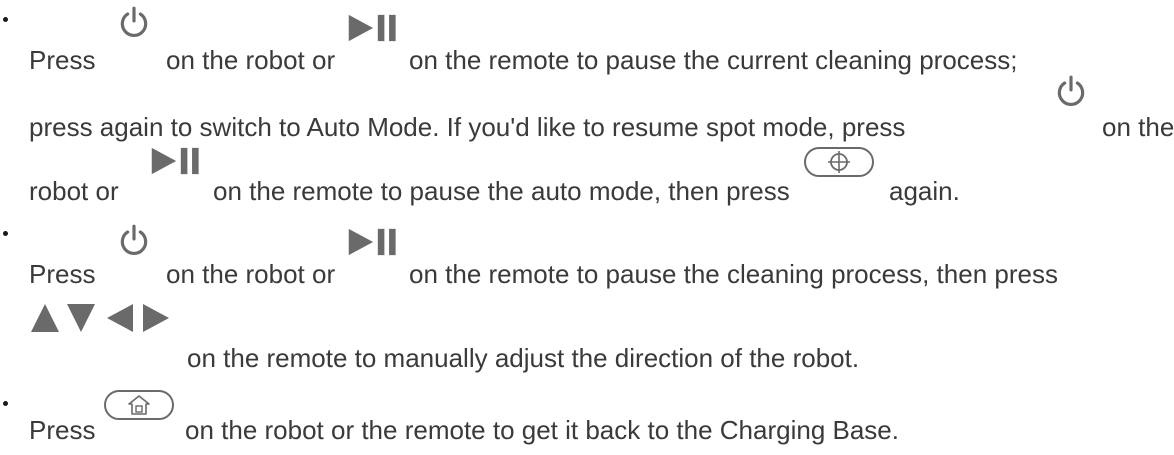 The width and height of the screenshot is (1174, 455). Describe the element at coordinates (839, 162) in the screenshot. I see `spot-mode-button-icon` at that location.